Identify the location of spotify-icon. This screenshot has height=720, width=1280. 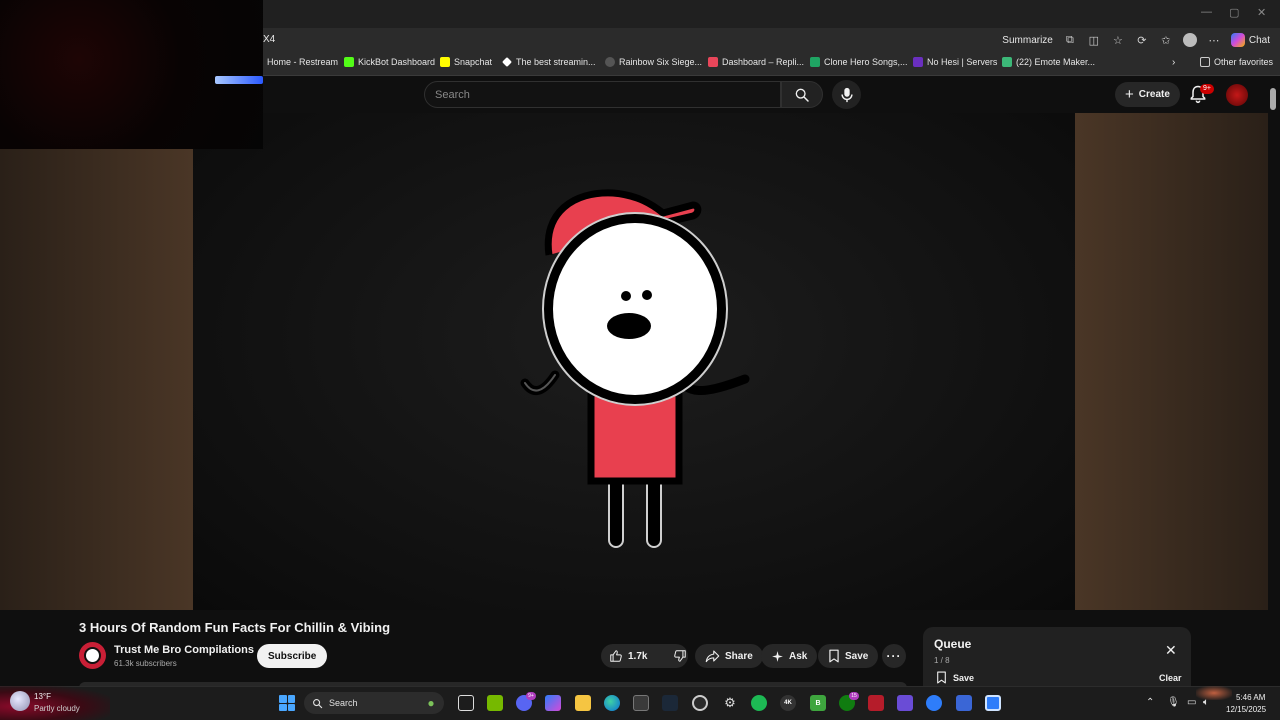
(759, 703).